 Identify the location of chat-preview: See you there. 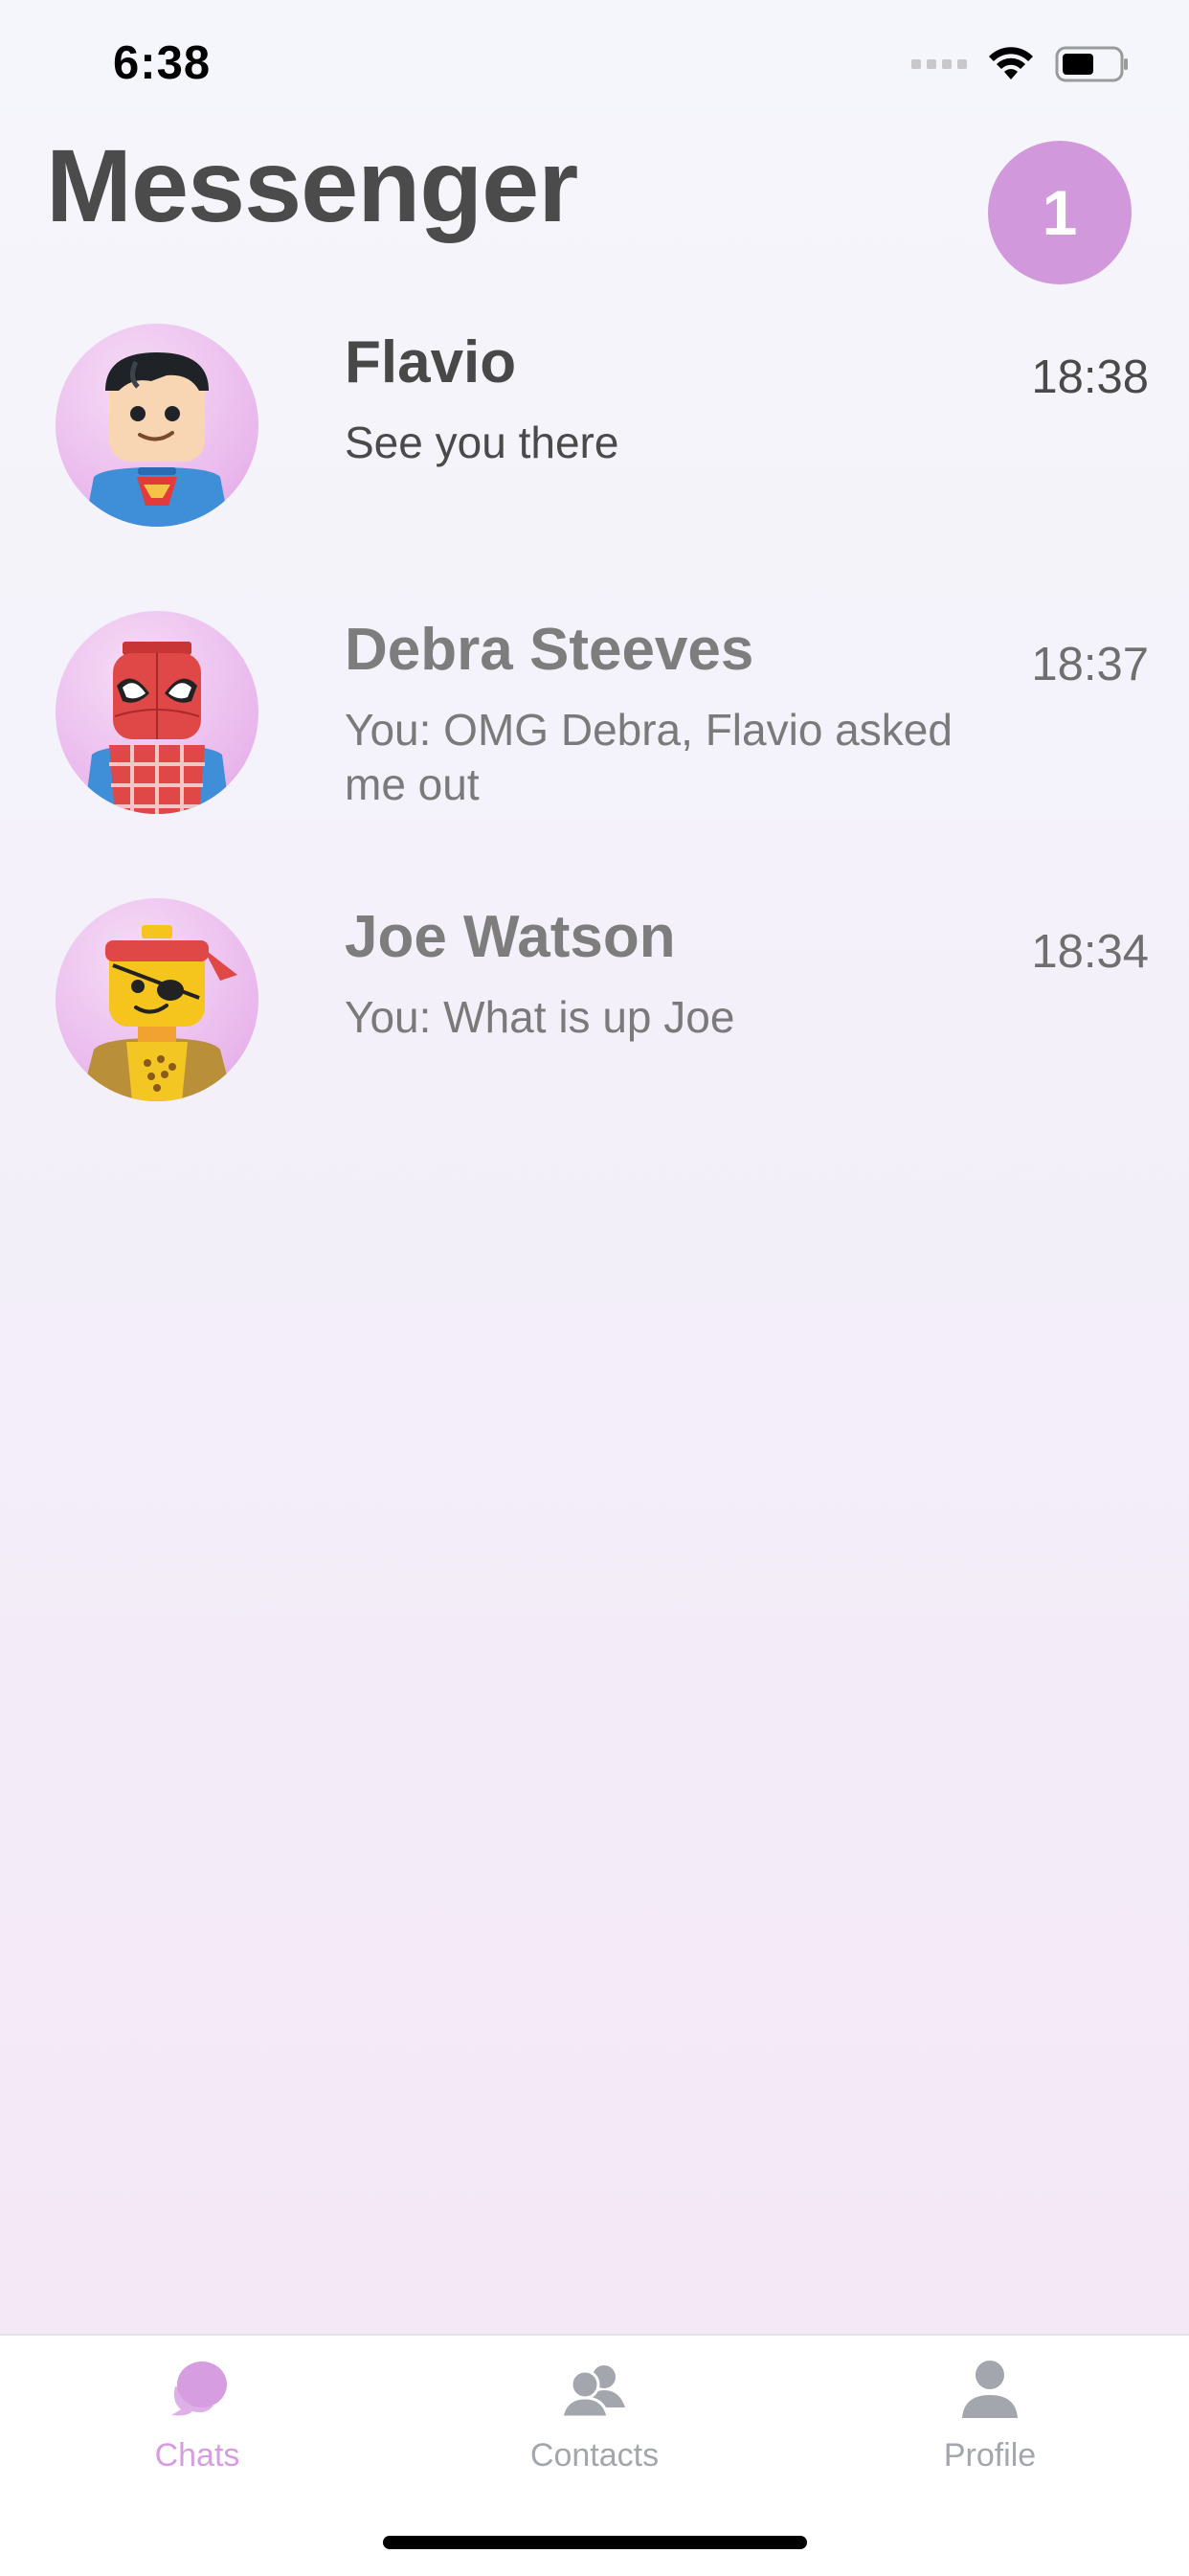
(482, 442).